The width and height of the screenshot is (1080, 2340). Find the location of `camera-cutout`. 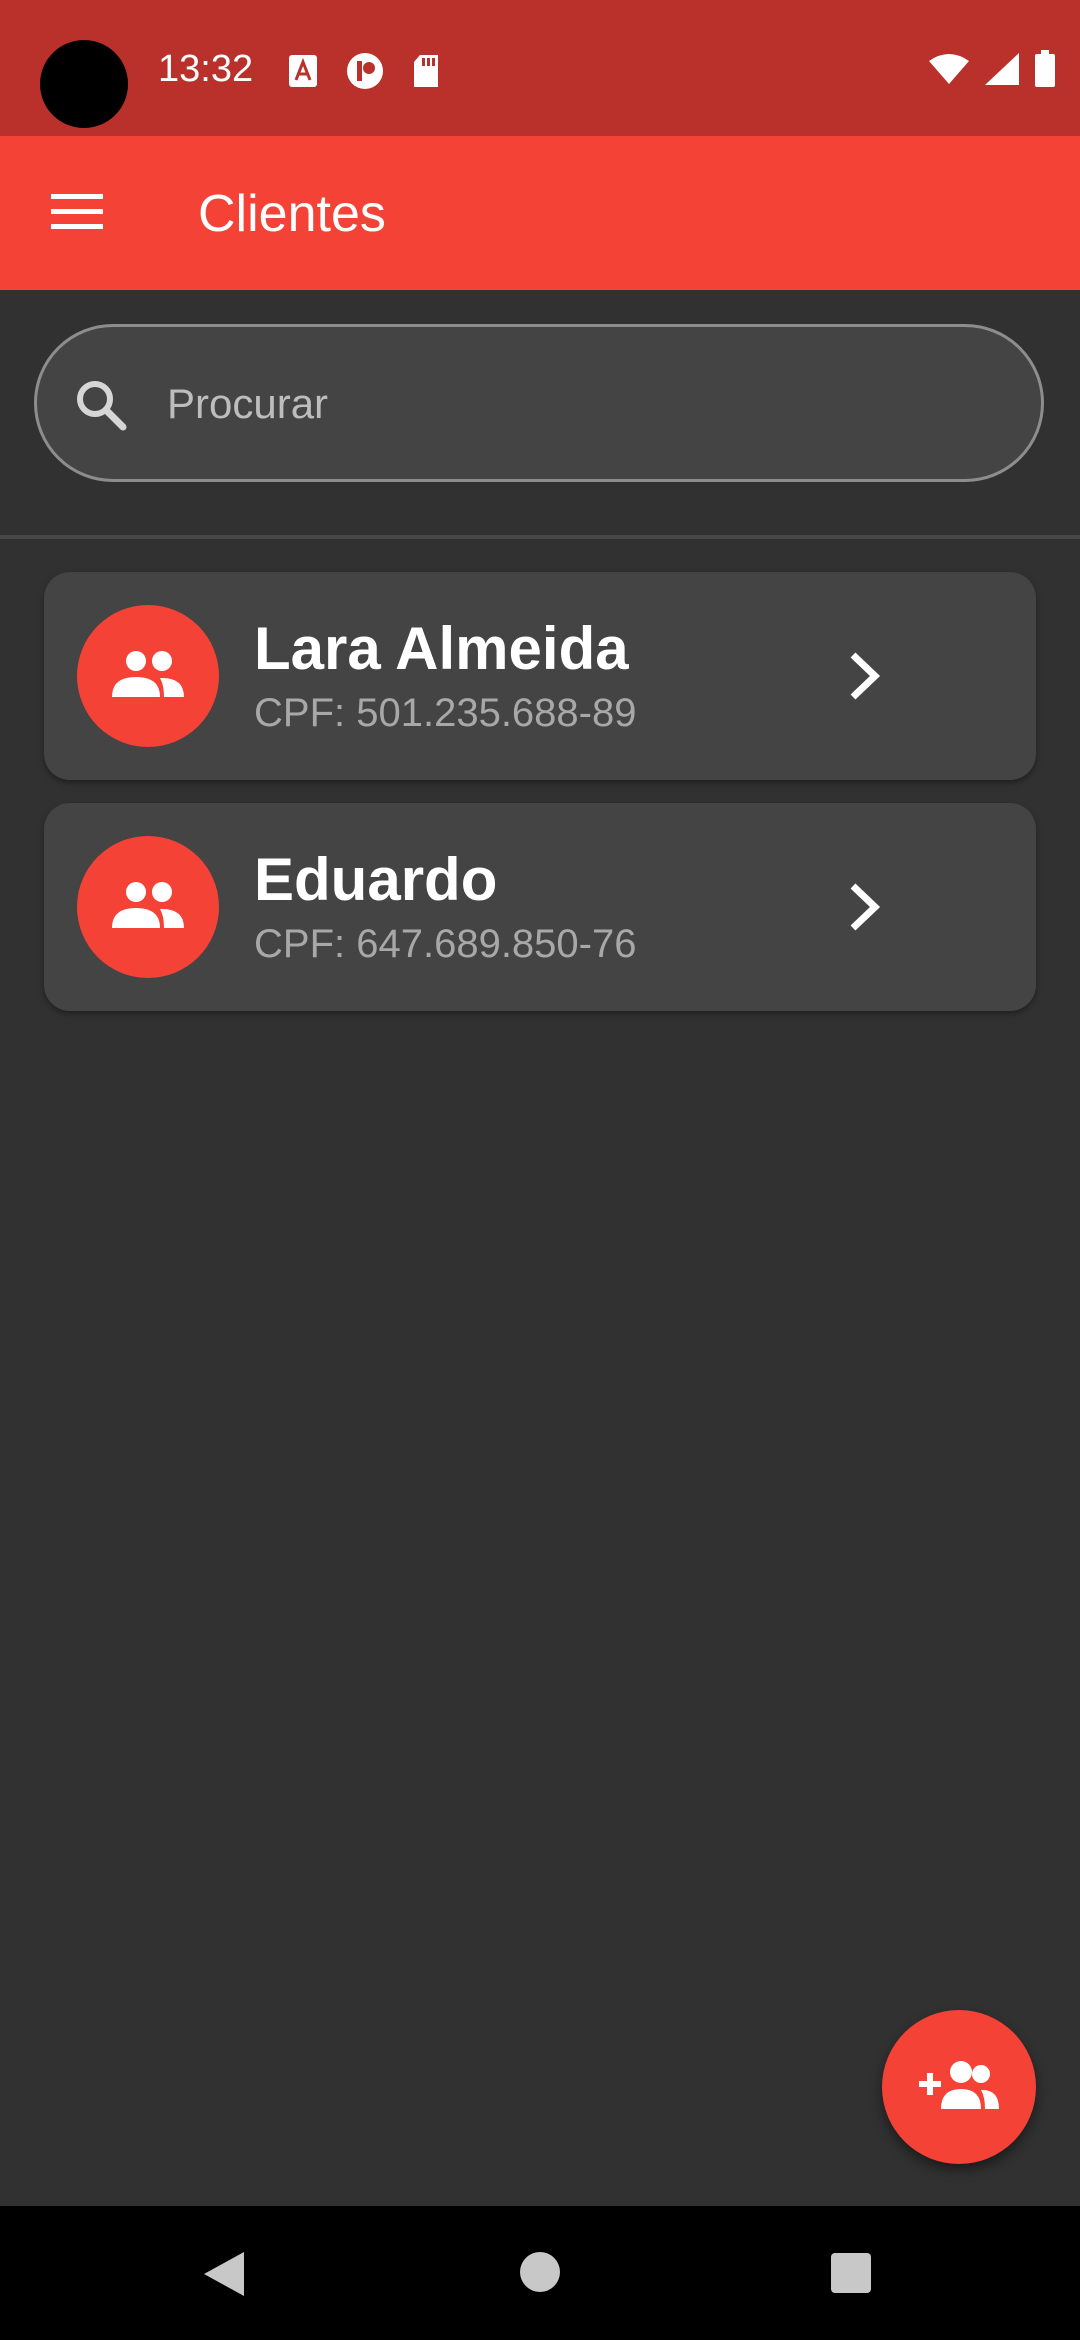

camera-cutout is located at coordinates (84, 84).